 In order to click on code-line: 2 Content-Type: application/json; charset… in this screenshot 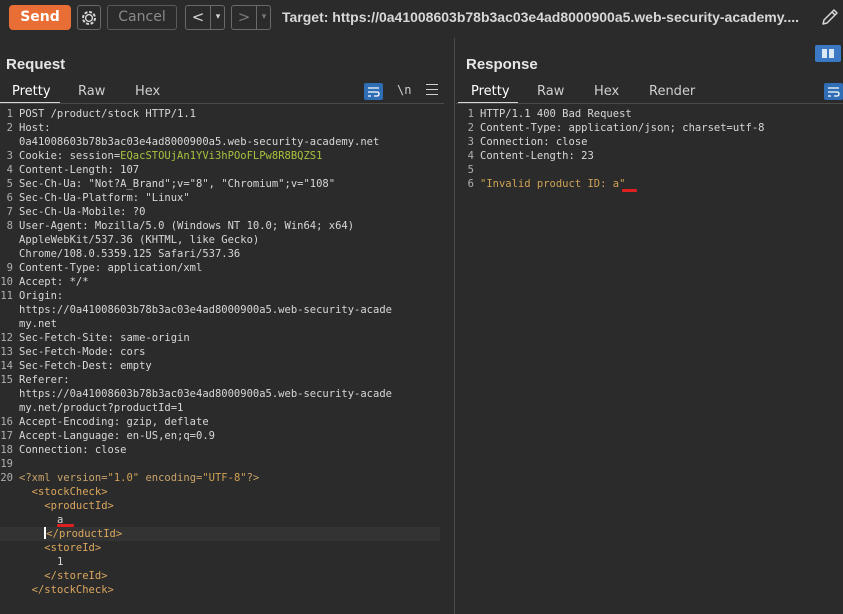, I will do `click(651, 128)`.